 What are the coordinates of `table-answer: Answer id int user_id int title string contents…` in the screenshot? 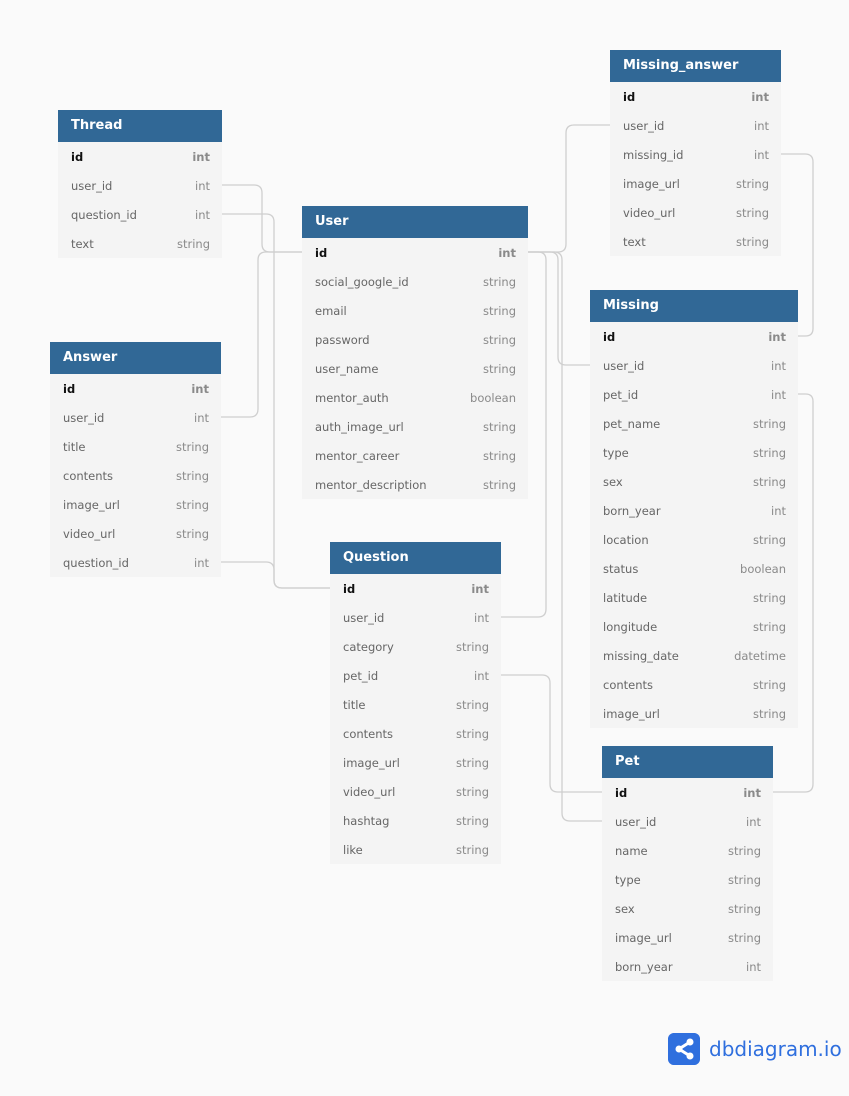 It's located at (135, 459).